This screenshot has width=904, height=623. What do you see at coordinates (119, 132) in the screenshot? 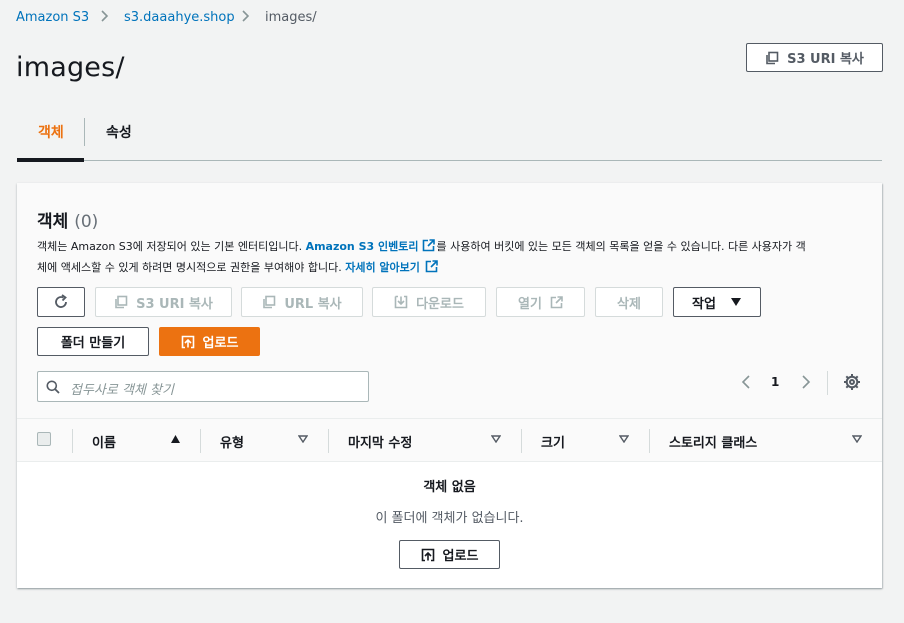
I see `tab-properties: 속성` at bounding box center [119, 132].